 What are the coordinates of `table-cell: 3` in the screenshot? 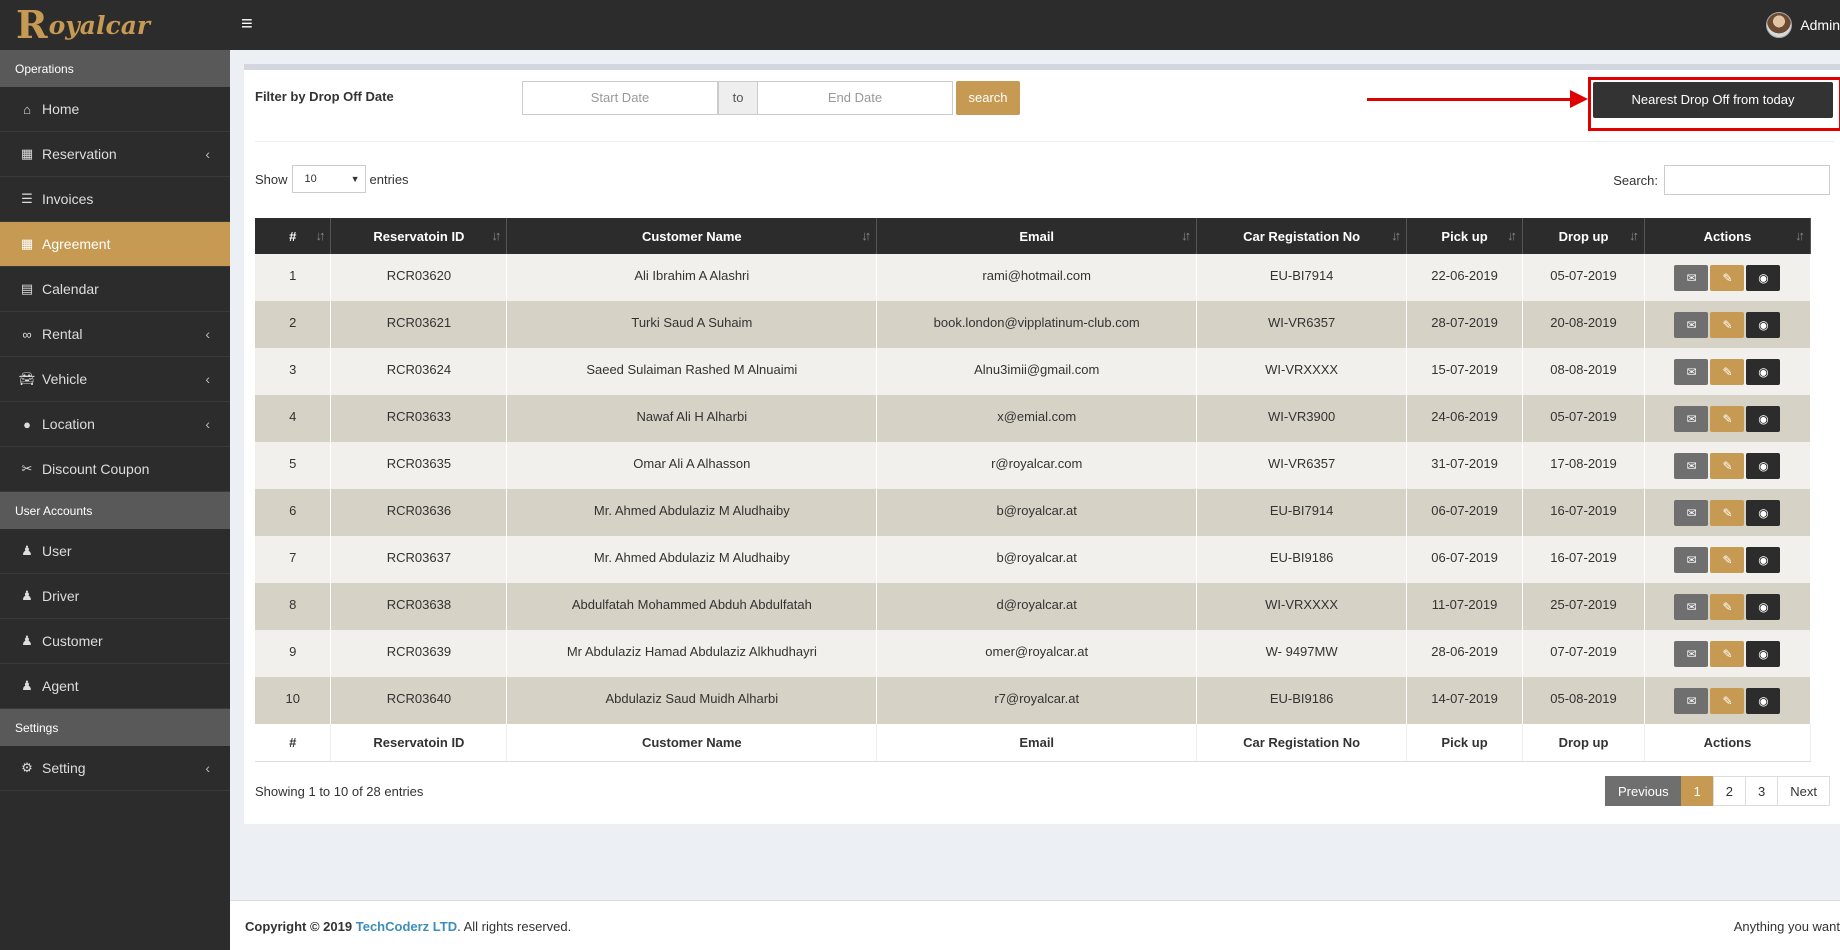 It's located at (293, 371).